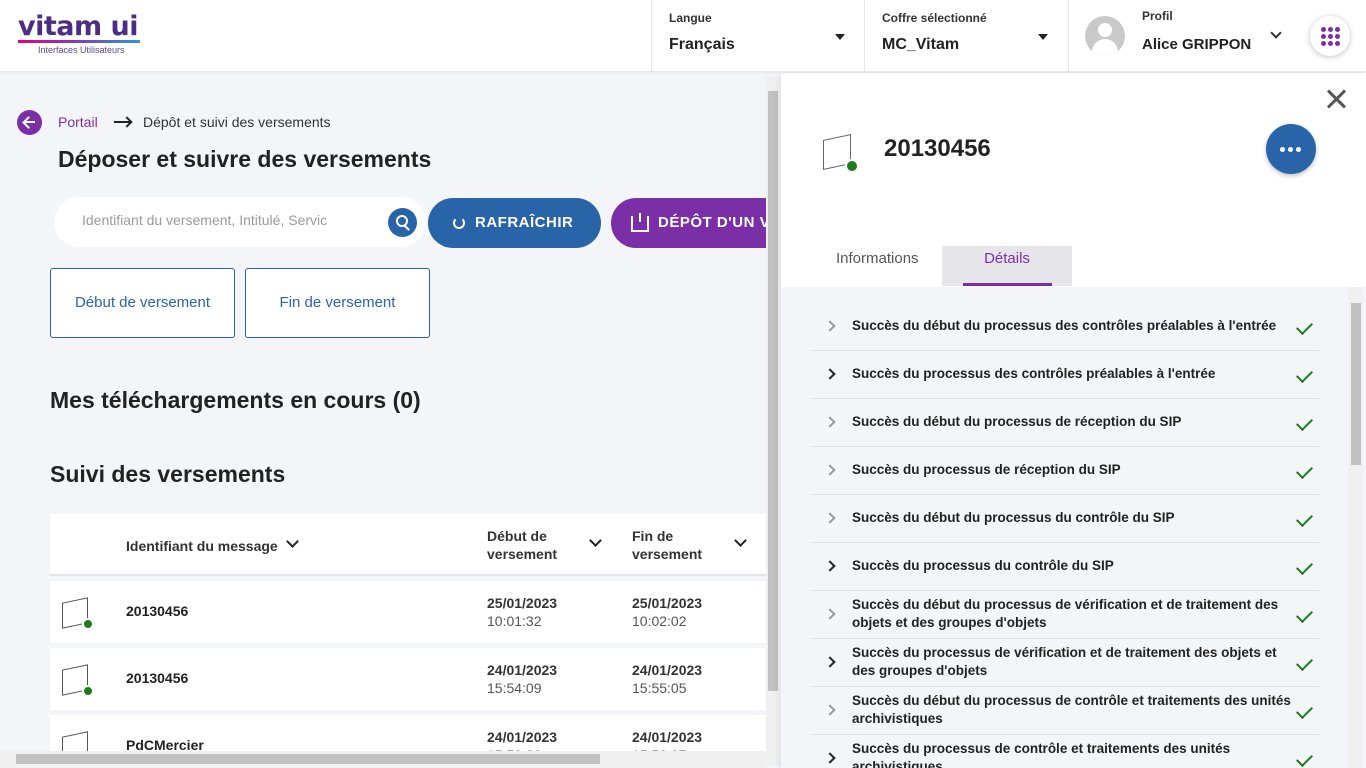 This screenshot has width=1366, height=768. I want to click on vault-label: Coffre sélectionné, so click(934, 18).